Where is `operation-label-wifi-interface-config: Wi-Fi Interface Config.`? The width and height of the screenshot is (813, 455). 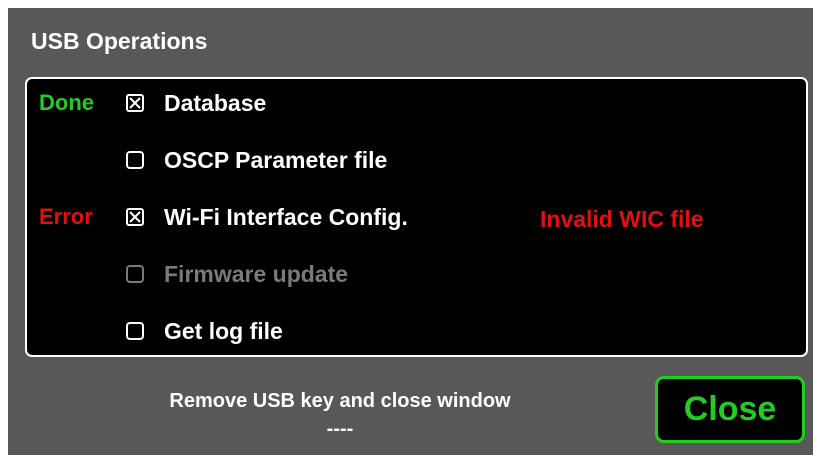 operation-label-wifi-interface-config: Wi-Fi Interface Config. is located at coordinates (286, 217).